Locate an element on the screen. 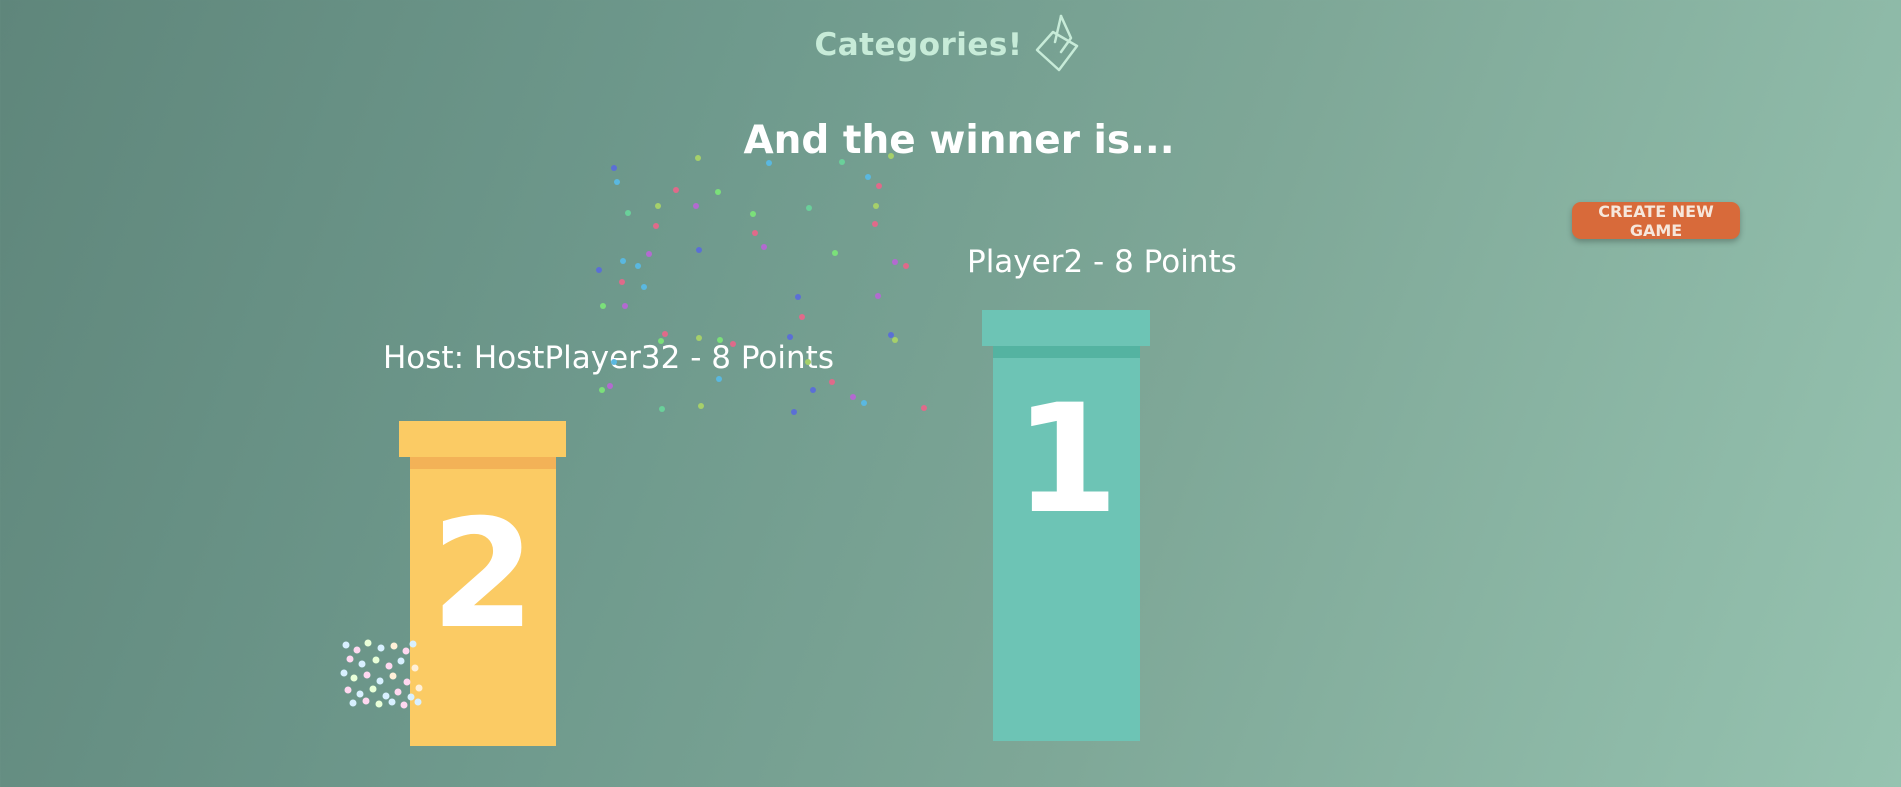  rank-number: 2 is located at coordinates (483, 575).